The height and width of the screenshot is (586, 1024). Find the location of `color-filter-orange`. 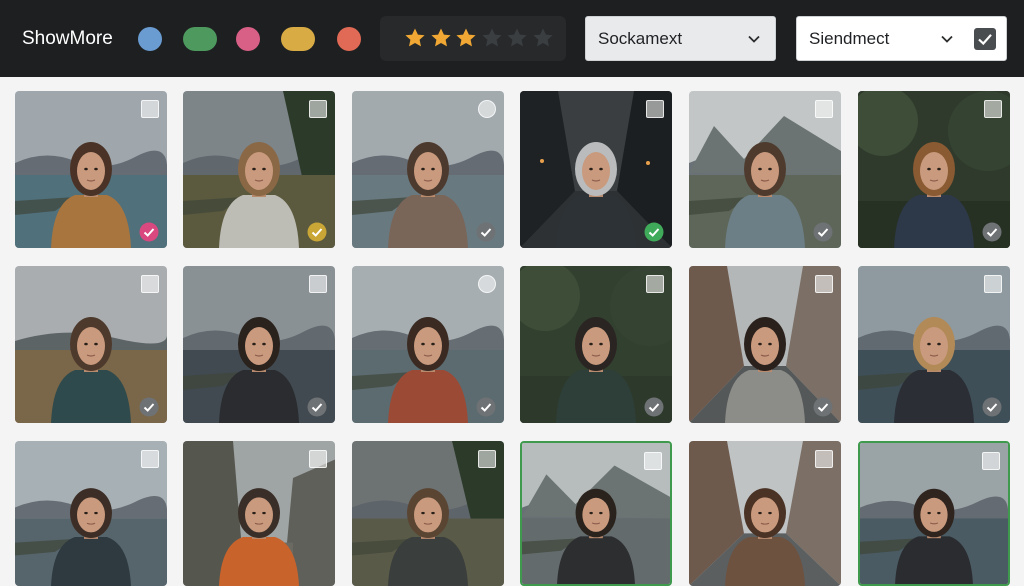

color-filter-orange is located at coordinates (349, 39).